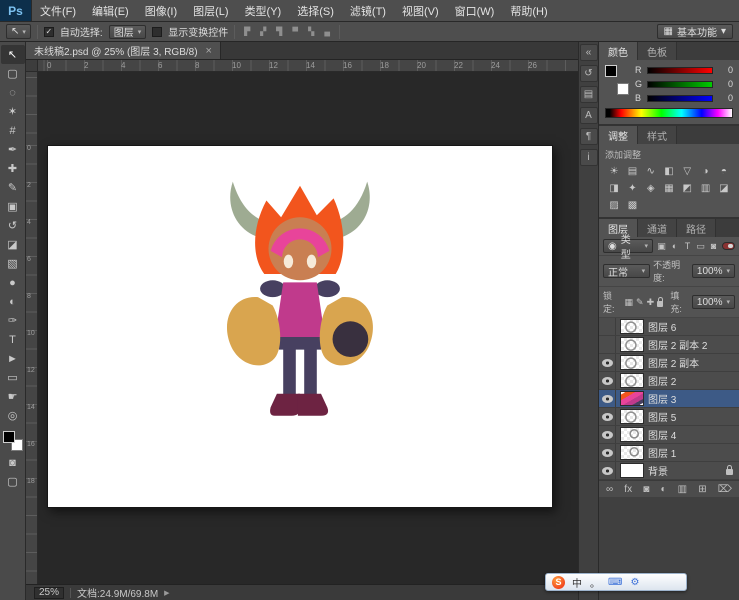 Image resolution: width=739 pixels, height=600 pixels. I want to click on invert-icon: ◩, so click(687, 188).